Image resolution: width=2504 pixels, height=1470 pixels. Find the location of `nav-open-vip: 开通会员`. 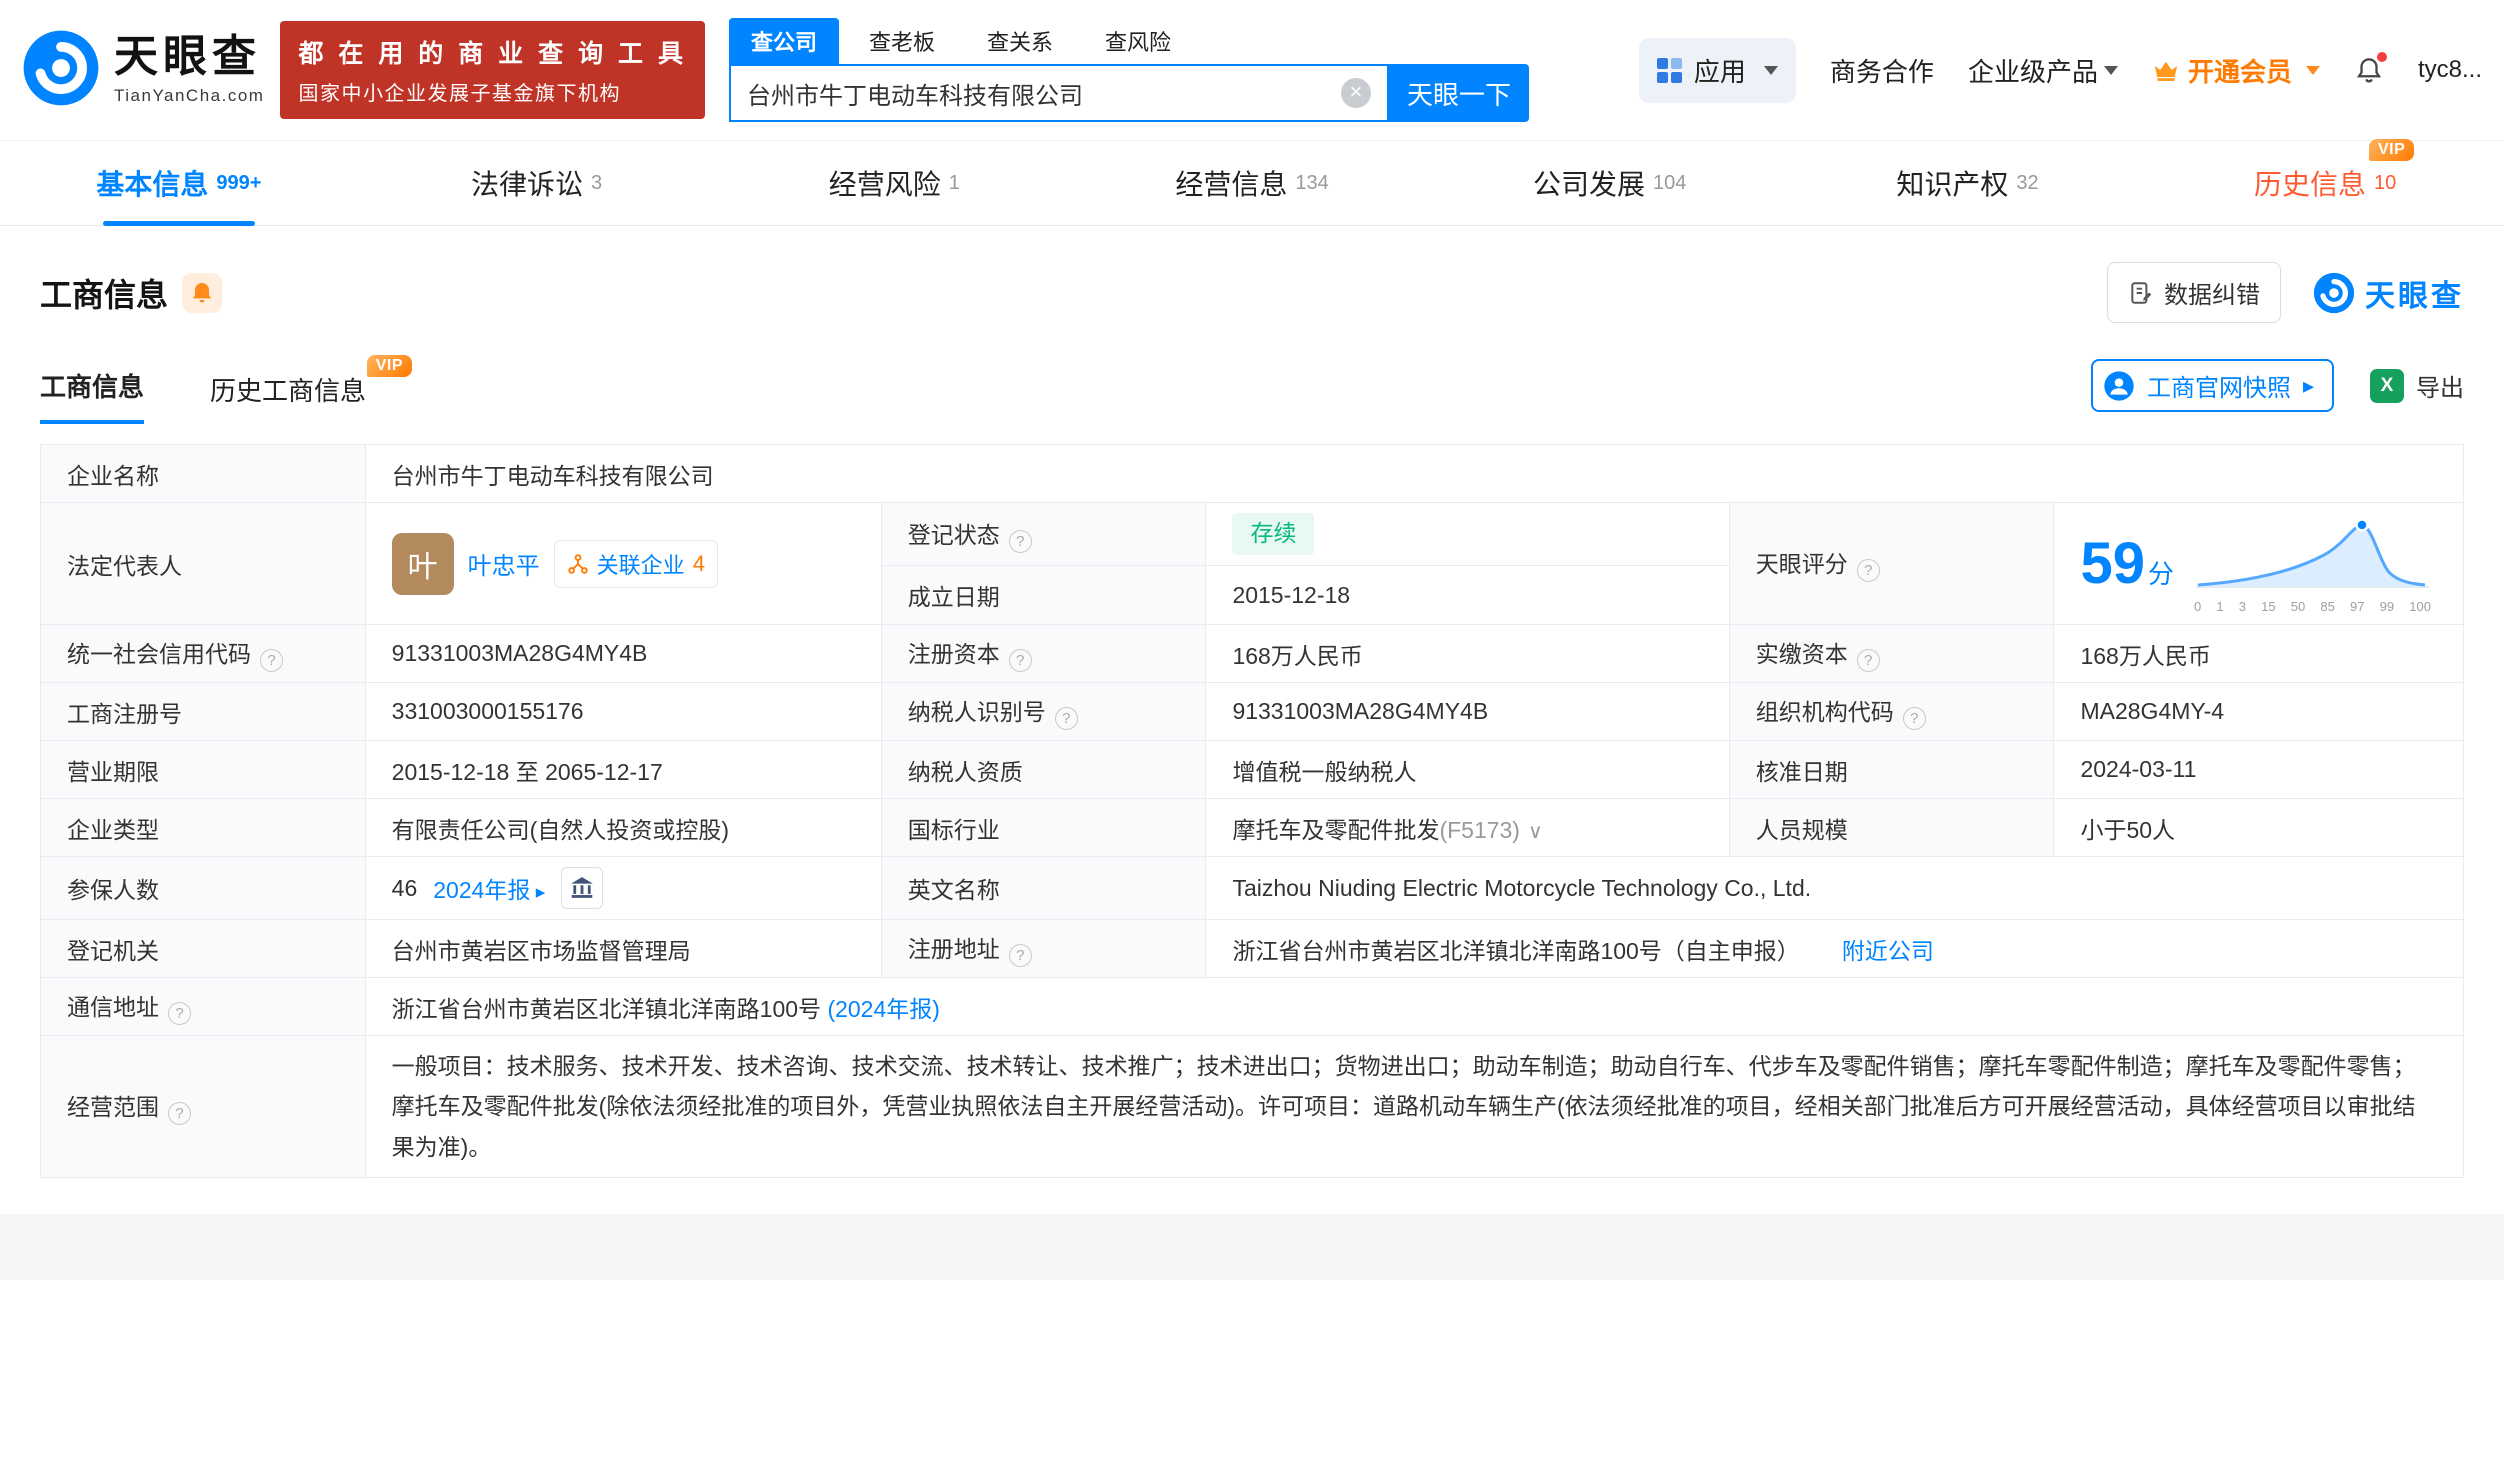

nav-open-vip: 开通会员 is located at coordinates (2236, 70).